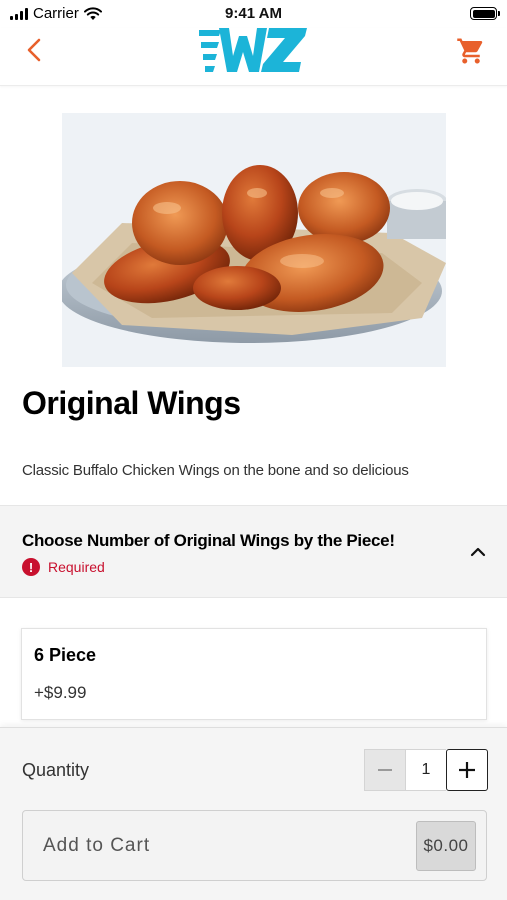 The height and width of the screenshot is (900, 507). I want to click on cart-button, so click(471, 51).